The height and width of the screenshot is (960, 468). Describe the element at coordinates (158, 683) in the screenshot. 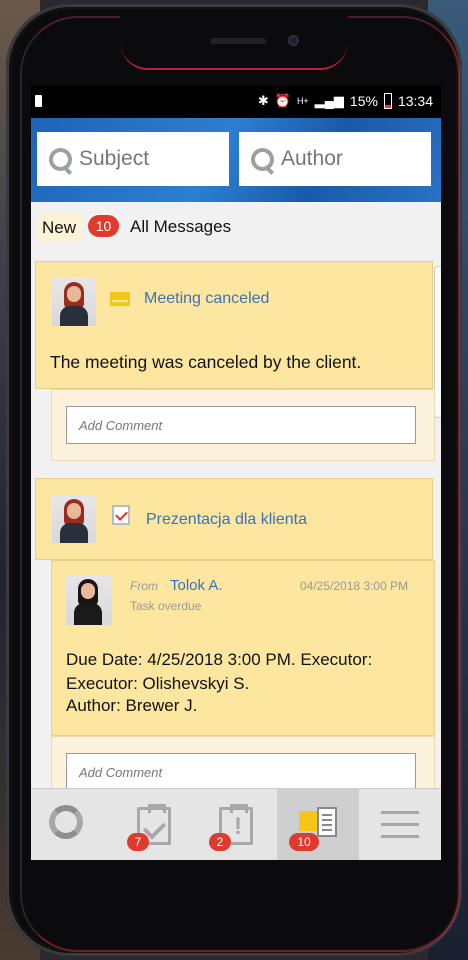

I see `task-line-2: Executor: Olishevskyi S.` at that location.